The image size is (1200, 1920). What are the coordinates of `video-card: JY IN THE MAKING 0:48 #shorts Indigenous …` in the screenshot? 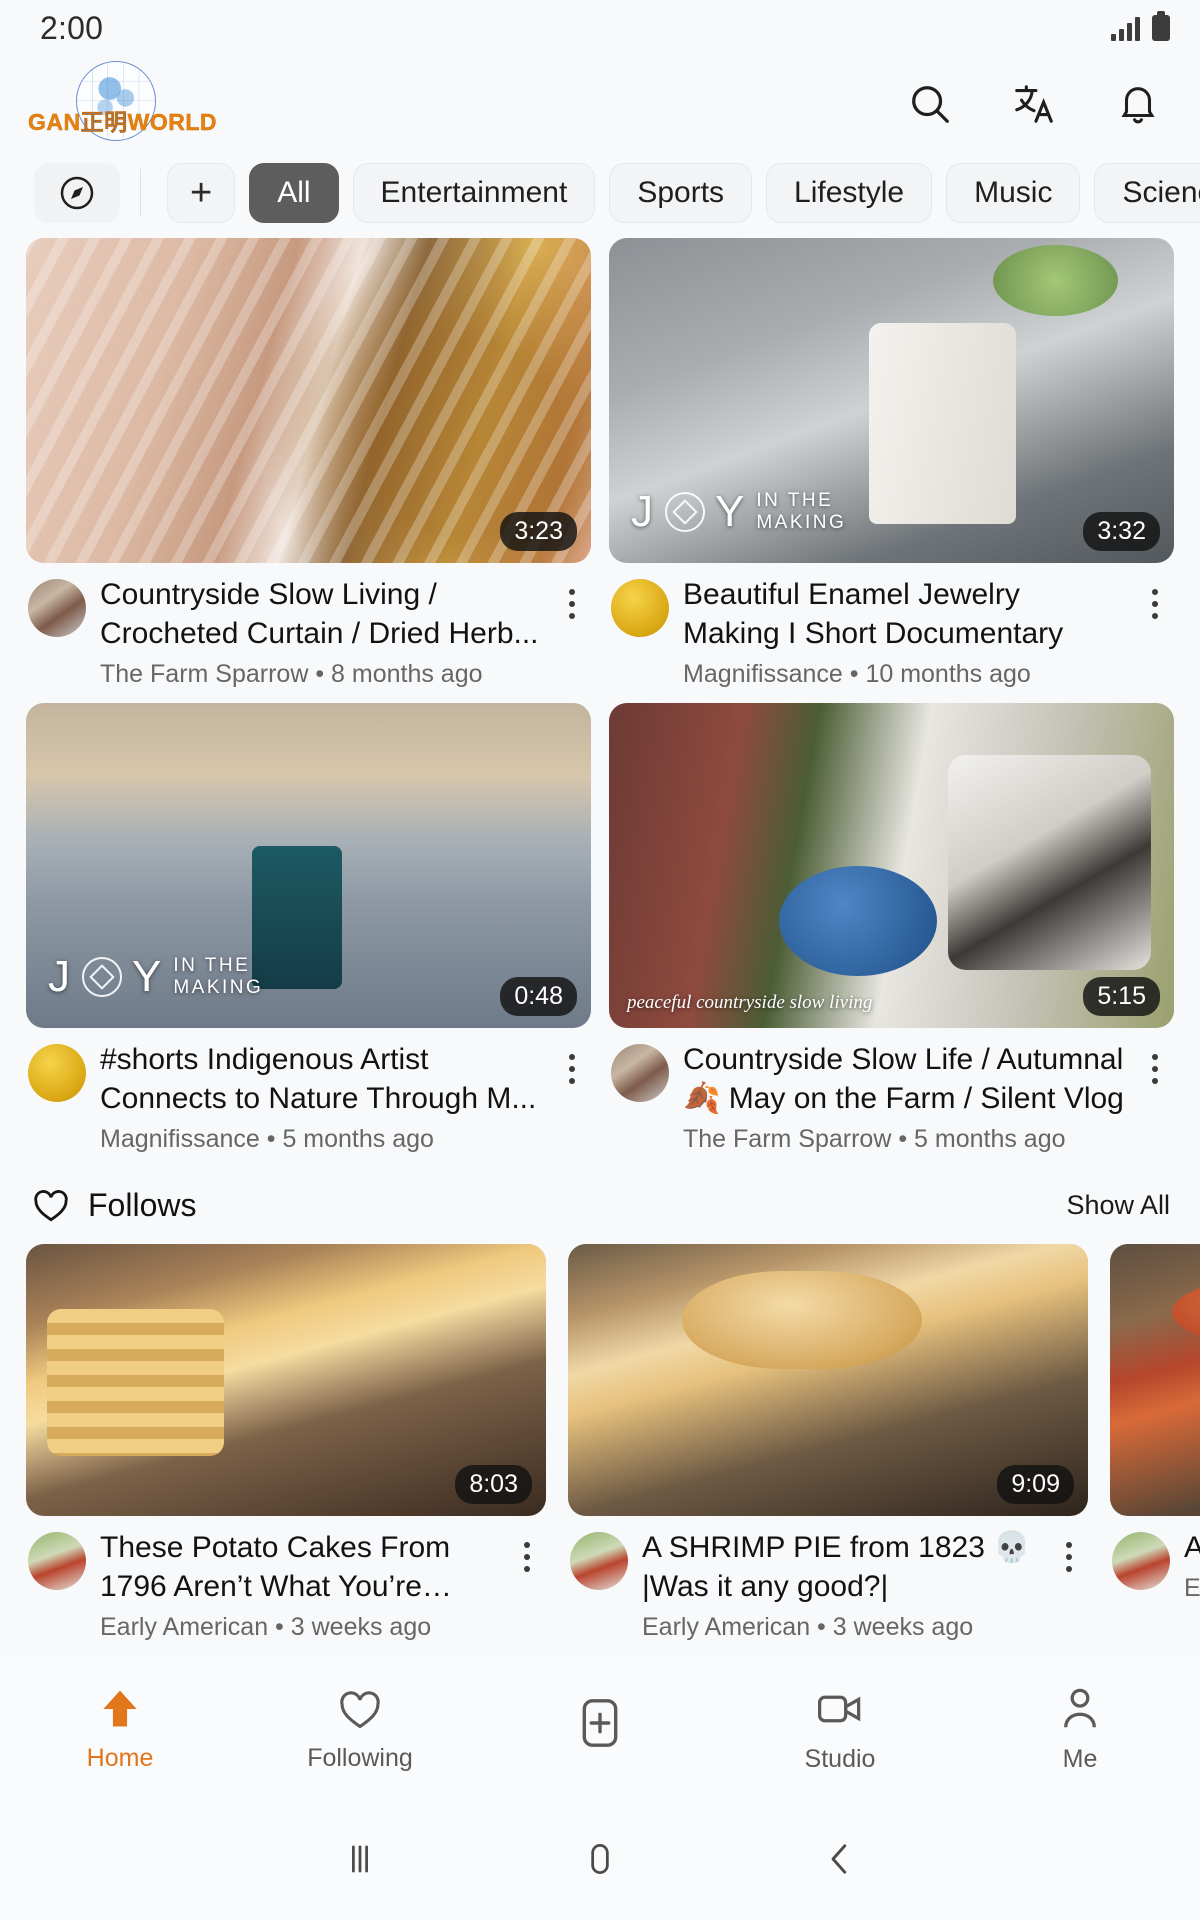 It's located at (308, 928).